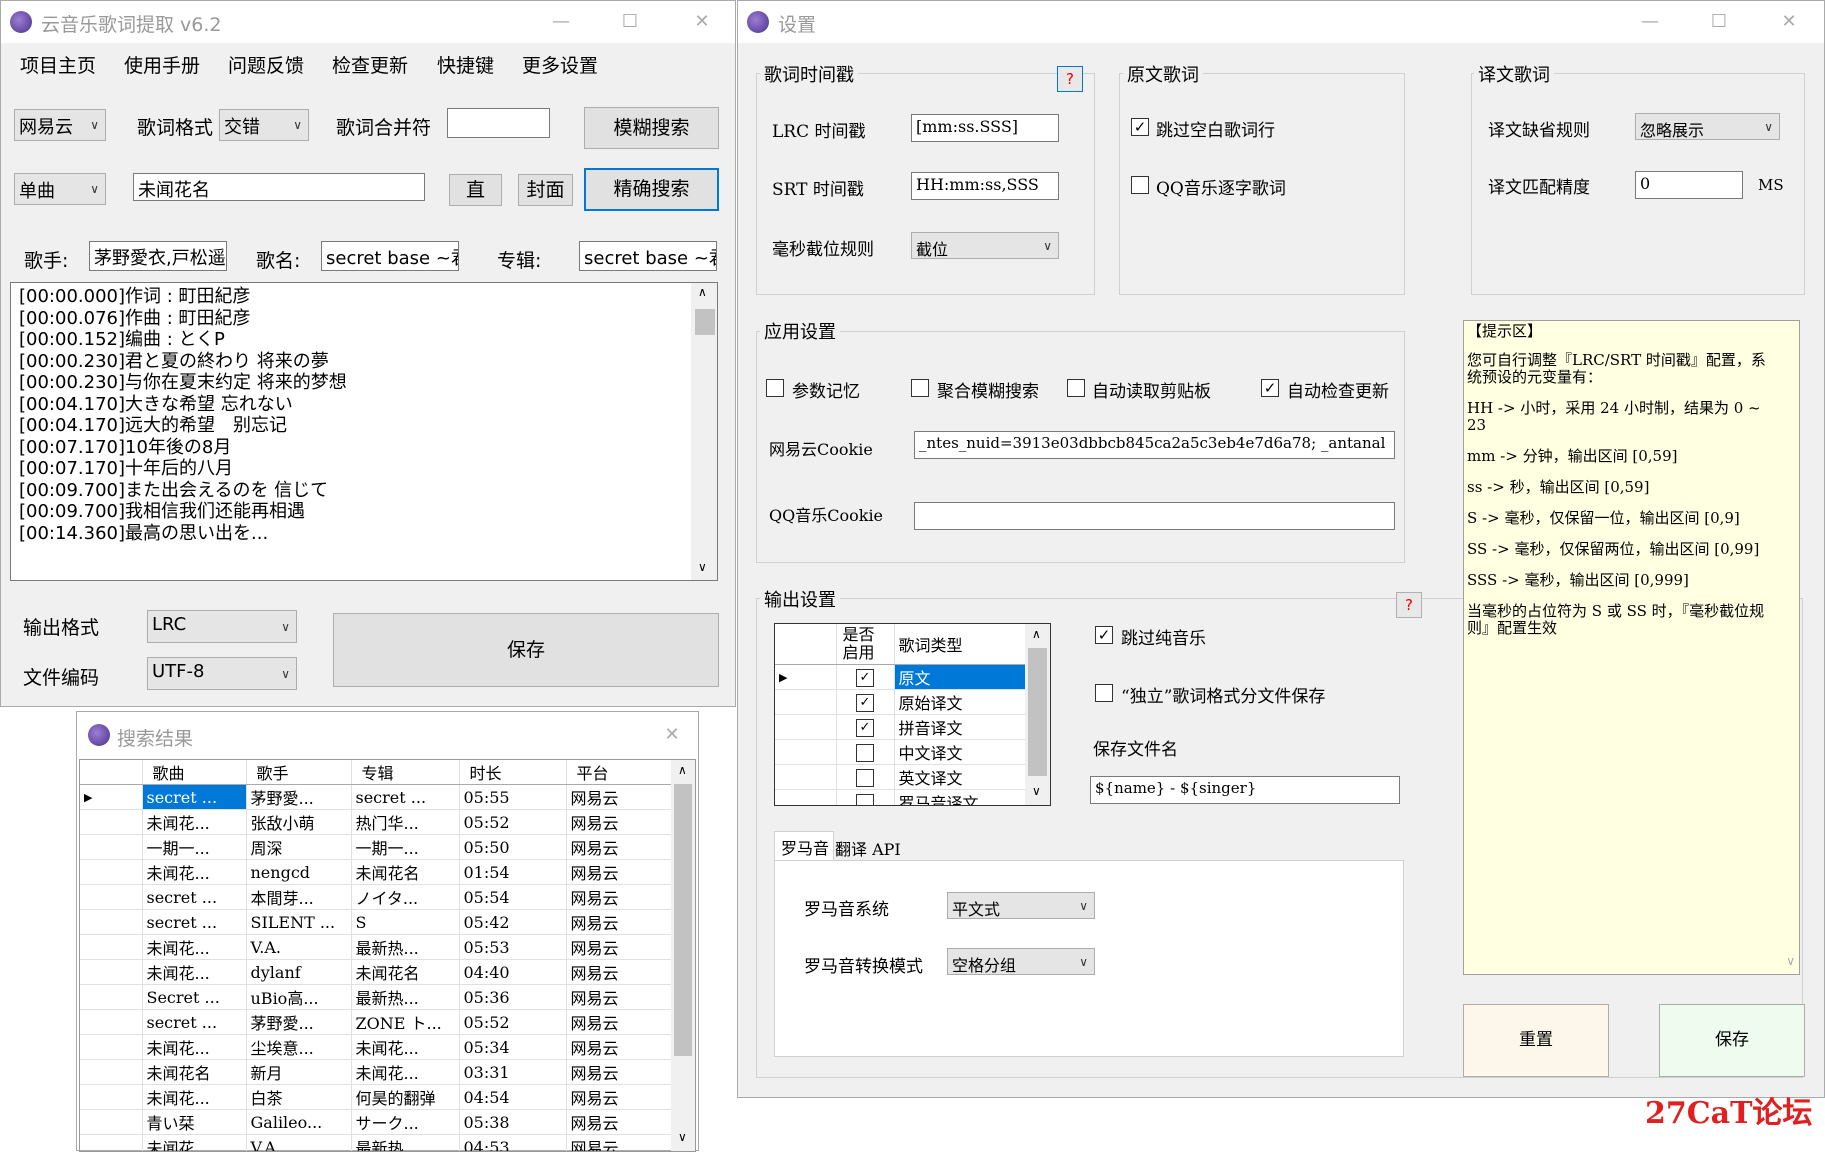 The image size is (1825, 1152). I want to click on column-header: 平台, so click(621, 772).